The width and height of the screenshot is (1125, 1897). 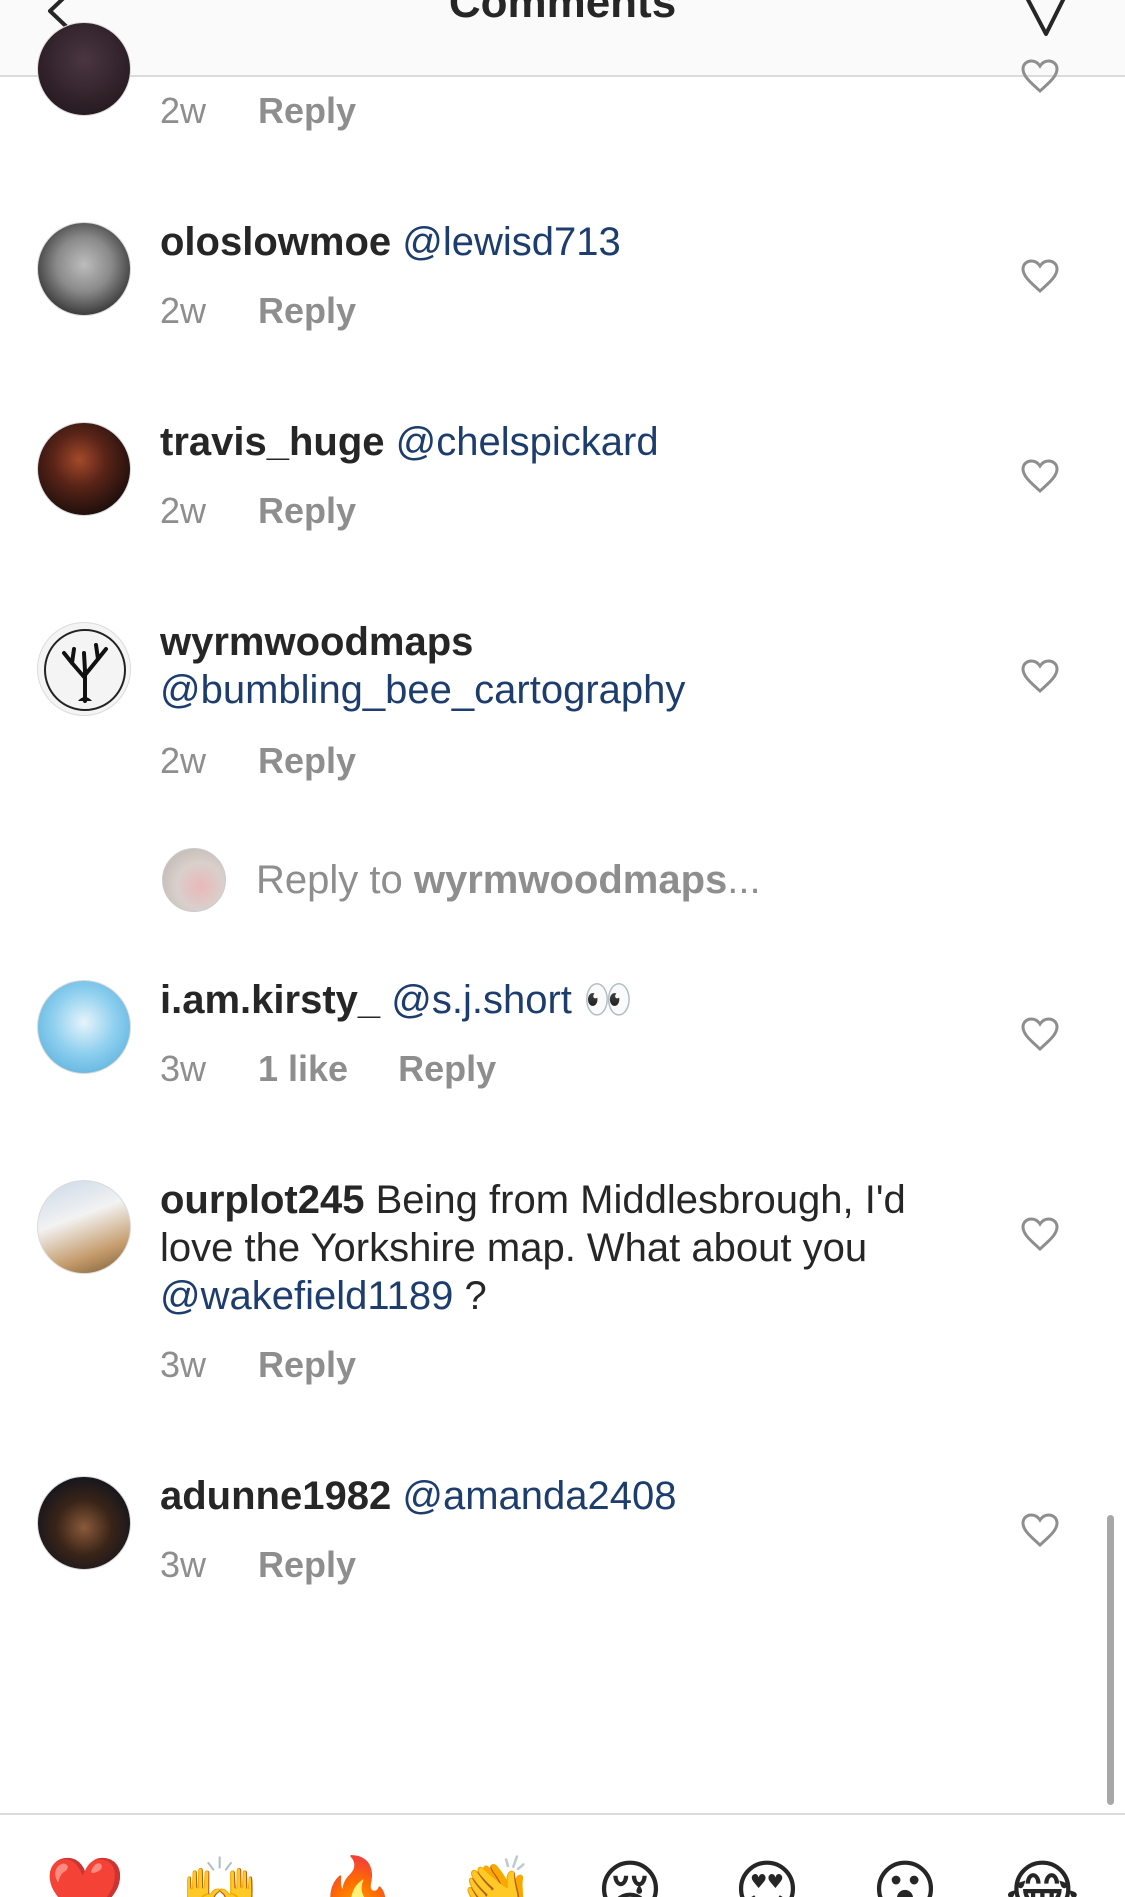 I want to click on comment-text: i.am.kirsty_ @s.j.short 👀, so click(x=550, y=1000).